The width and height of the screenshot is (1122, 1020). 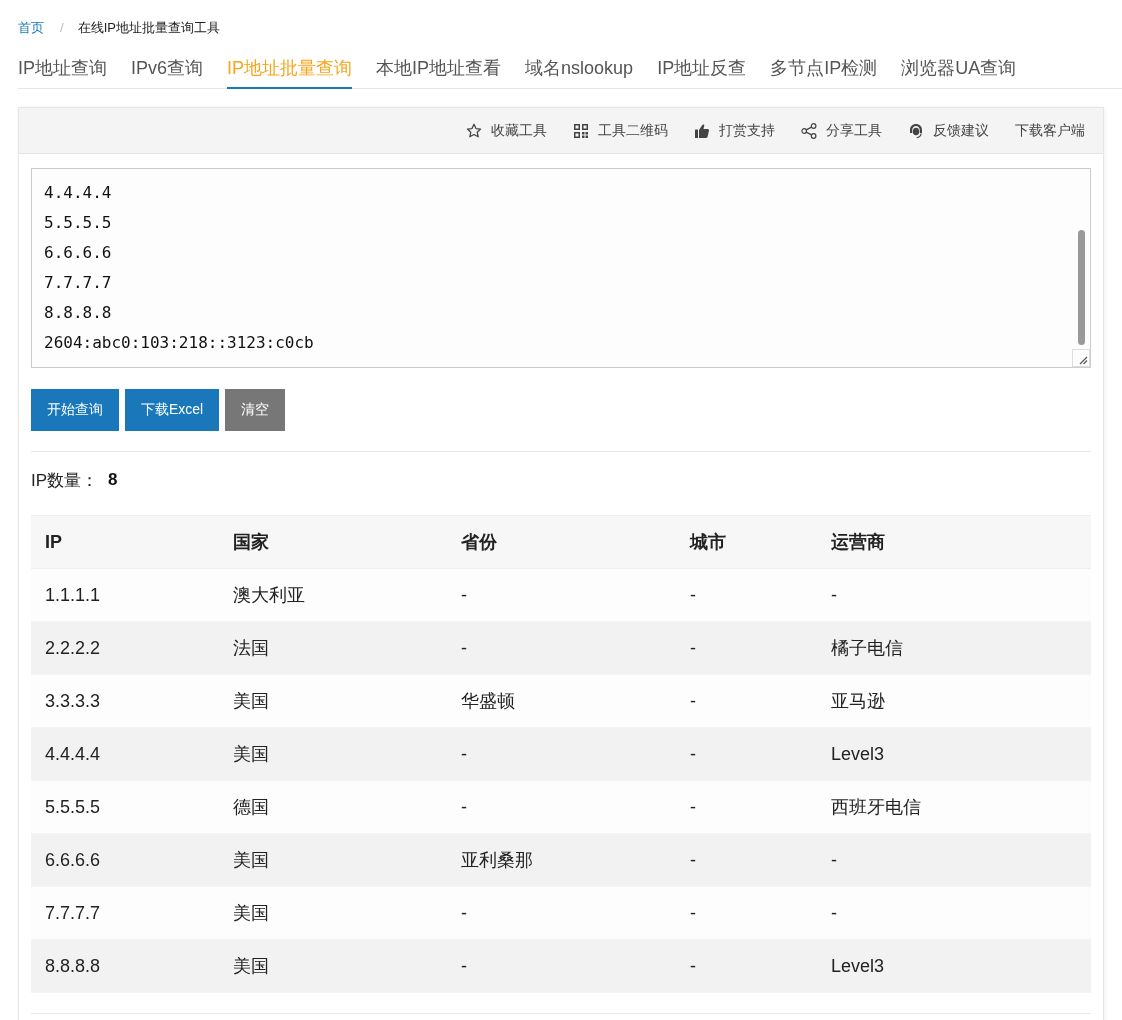 What do you see at coordinates (702, 72) in the screenshot?
I see `tab: IP地址反查` at bounding box center [702, 72].